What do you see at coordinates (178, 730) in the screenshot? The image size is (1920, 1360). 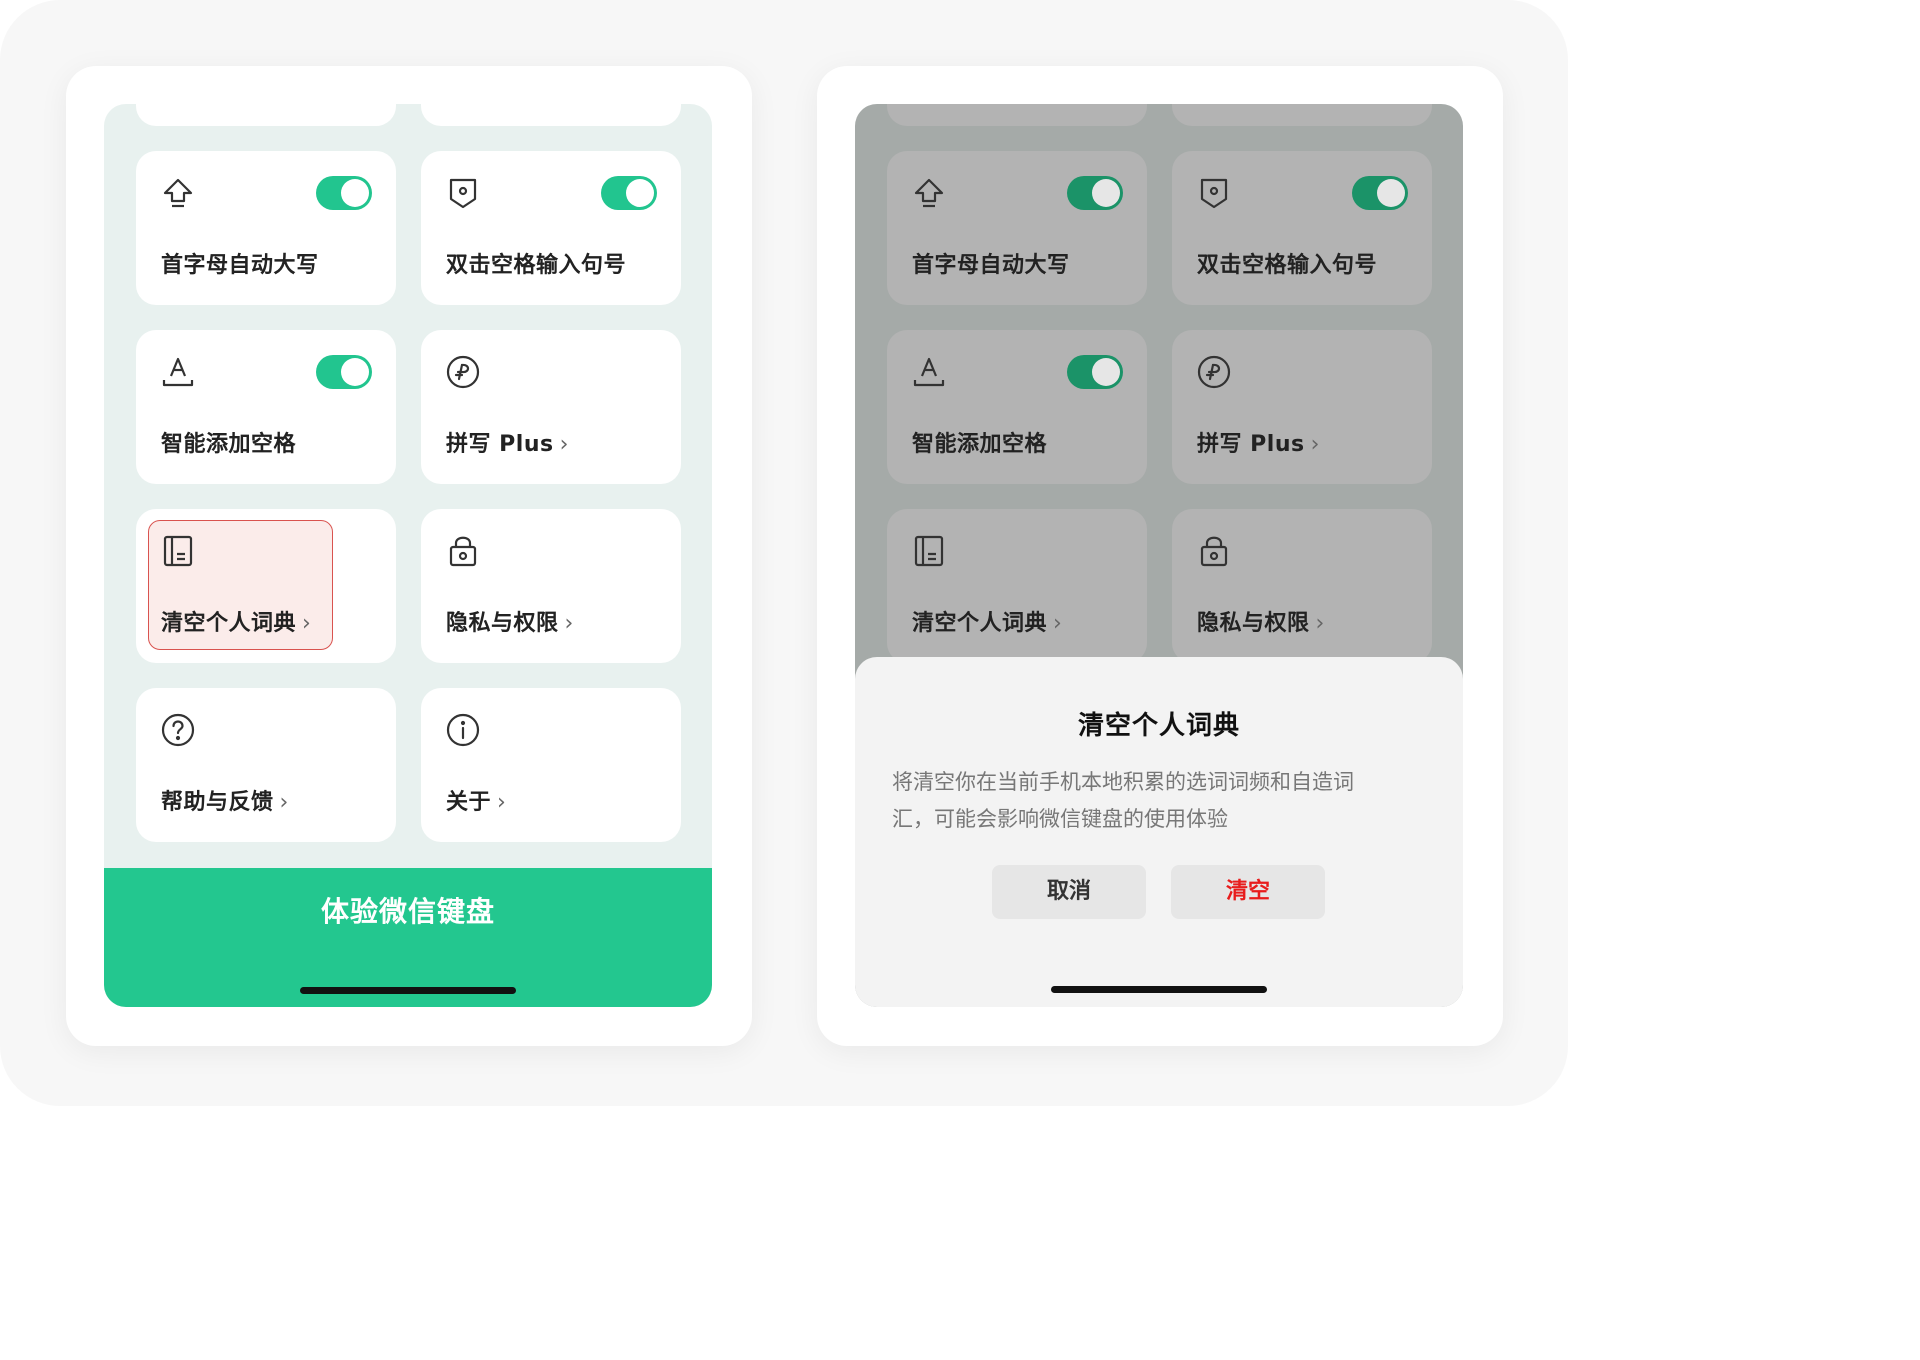 I see `question-circle-icon` at bounding box center [178, 730].